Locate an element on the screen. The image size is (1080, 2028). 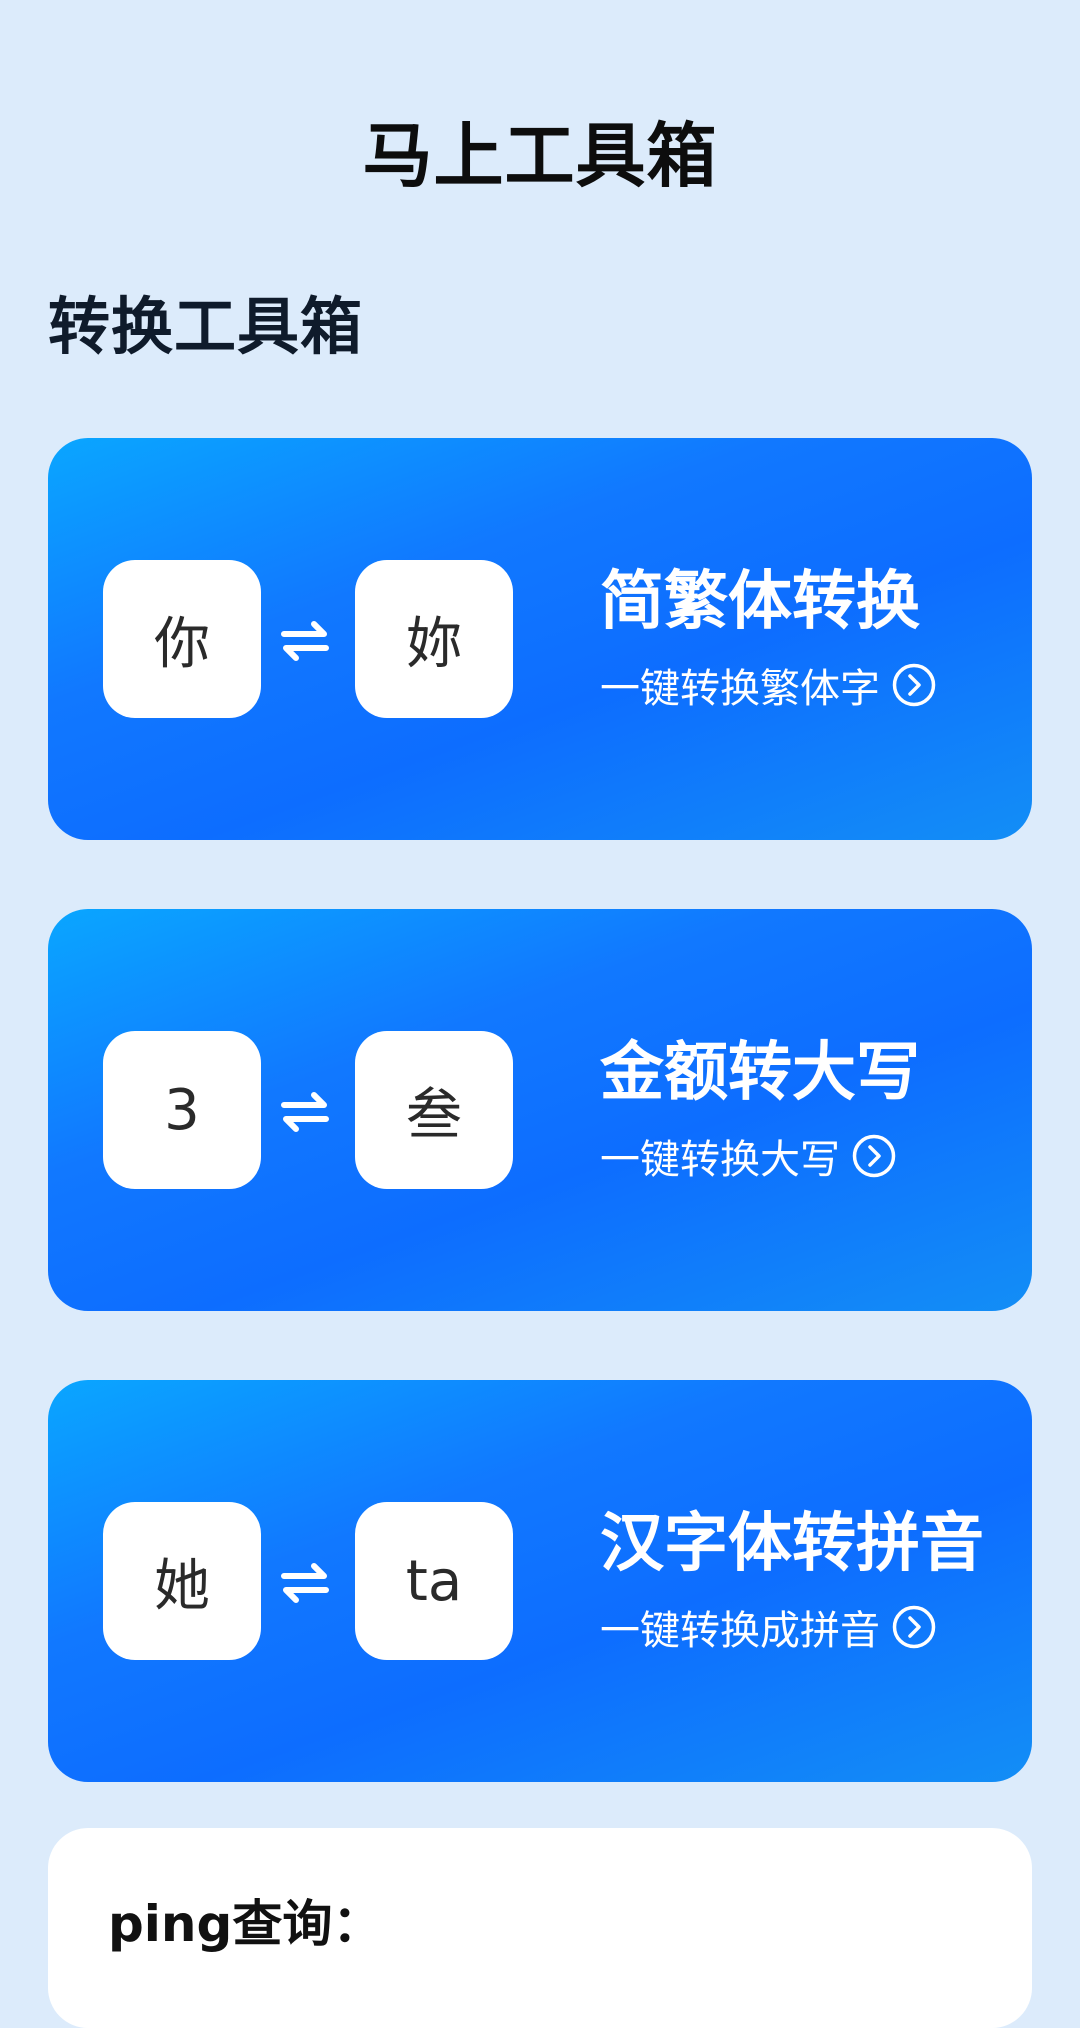
right-glyph: ta is located at coordinates (434, 1581).